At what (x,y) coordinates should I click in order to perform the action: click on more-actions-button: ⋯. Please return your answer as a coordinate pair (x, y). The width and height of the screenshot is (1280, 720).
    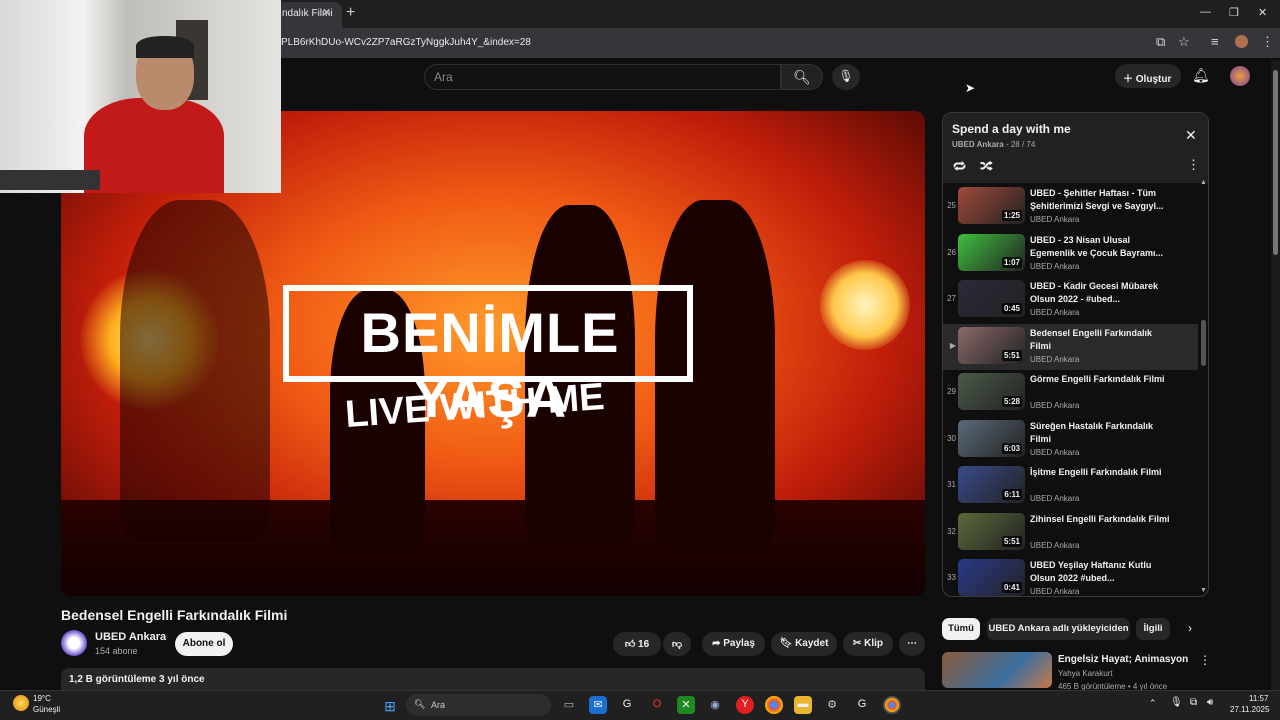
    Looking at the image, I should click on (912, 644).